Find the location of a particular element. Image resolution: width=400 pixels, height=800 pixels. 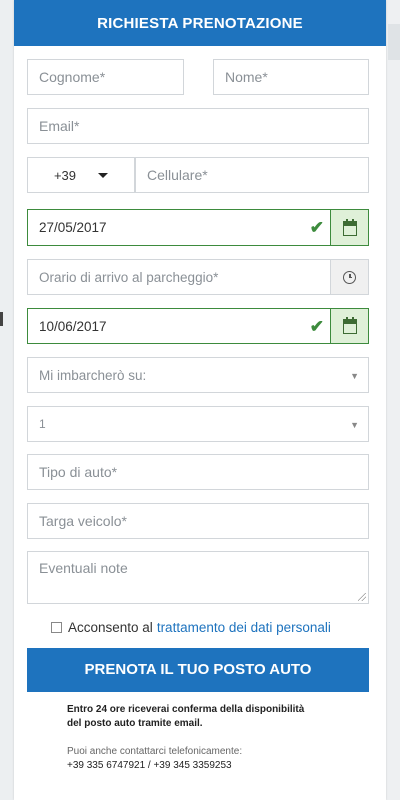

caret-down-icon is located at coordinates (103, 175).